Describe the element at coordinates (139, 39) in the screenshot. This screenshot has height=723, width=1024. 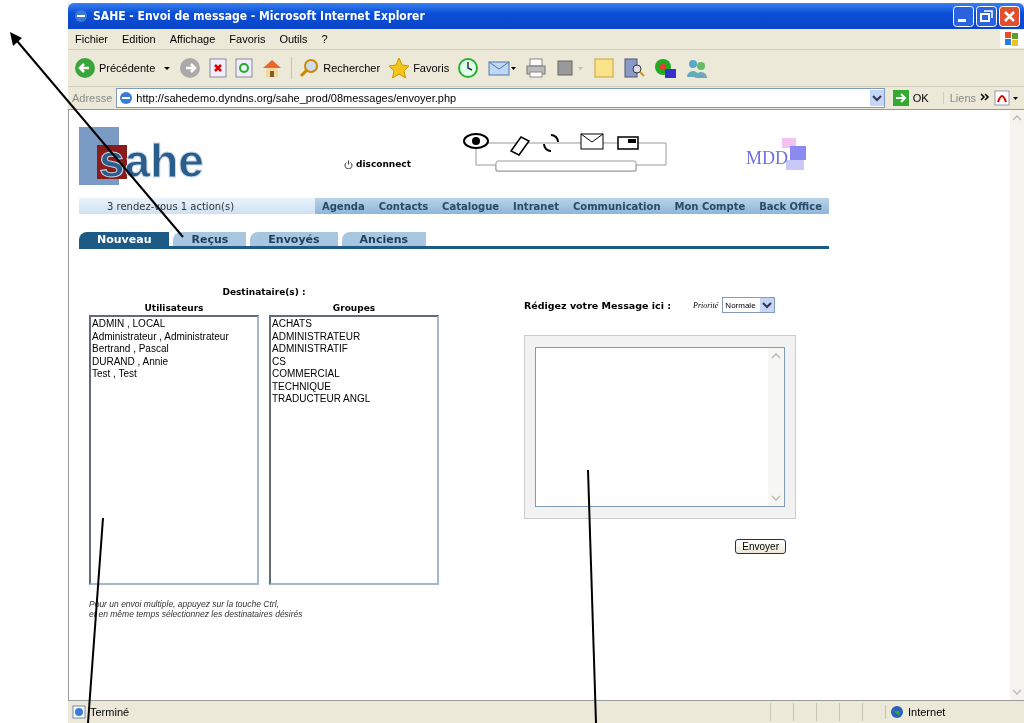
I see `menu-item: Edition` at that location.